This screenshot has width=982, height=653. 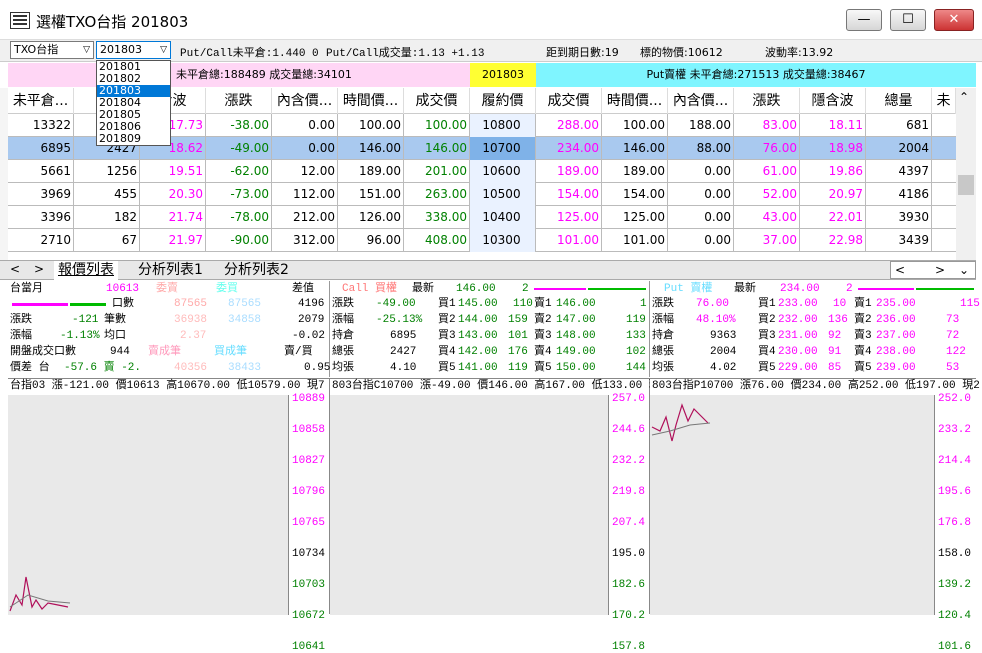 What do you see at coordinates (478, 368) in the screenshot?
I see `bid-price: 141.00` at bounding box center [478, 368].